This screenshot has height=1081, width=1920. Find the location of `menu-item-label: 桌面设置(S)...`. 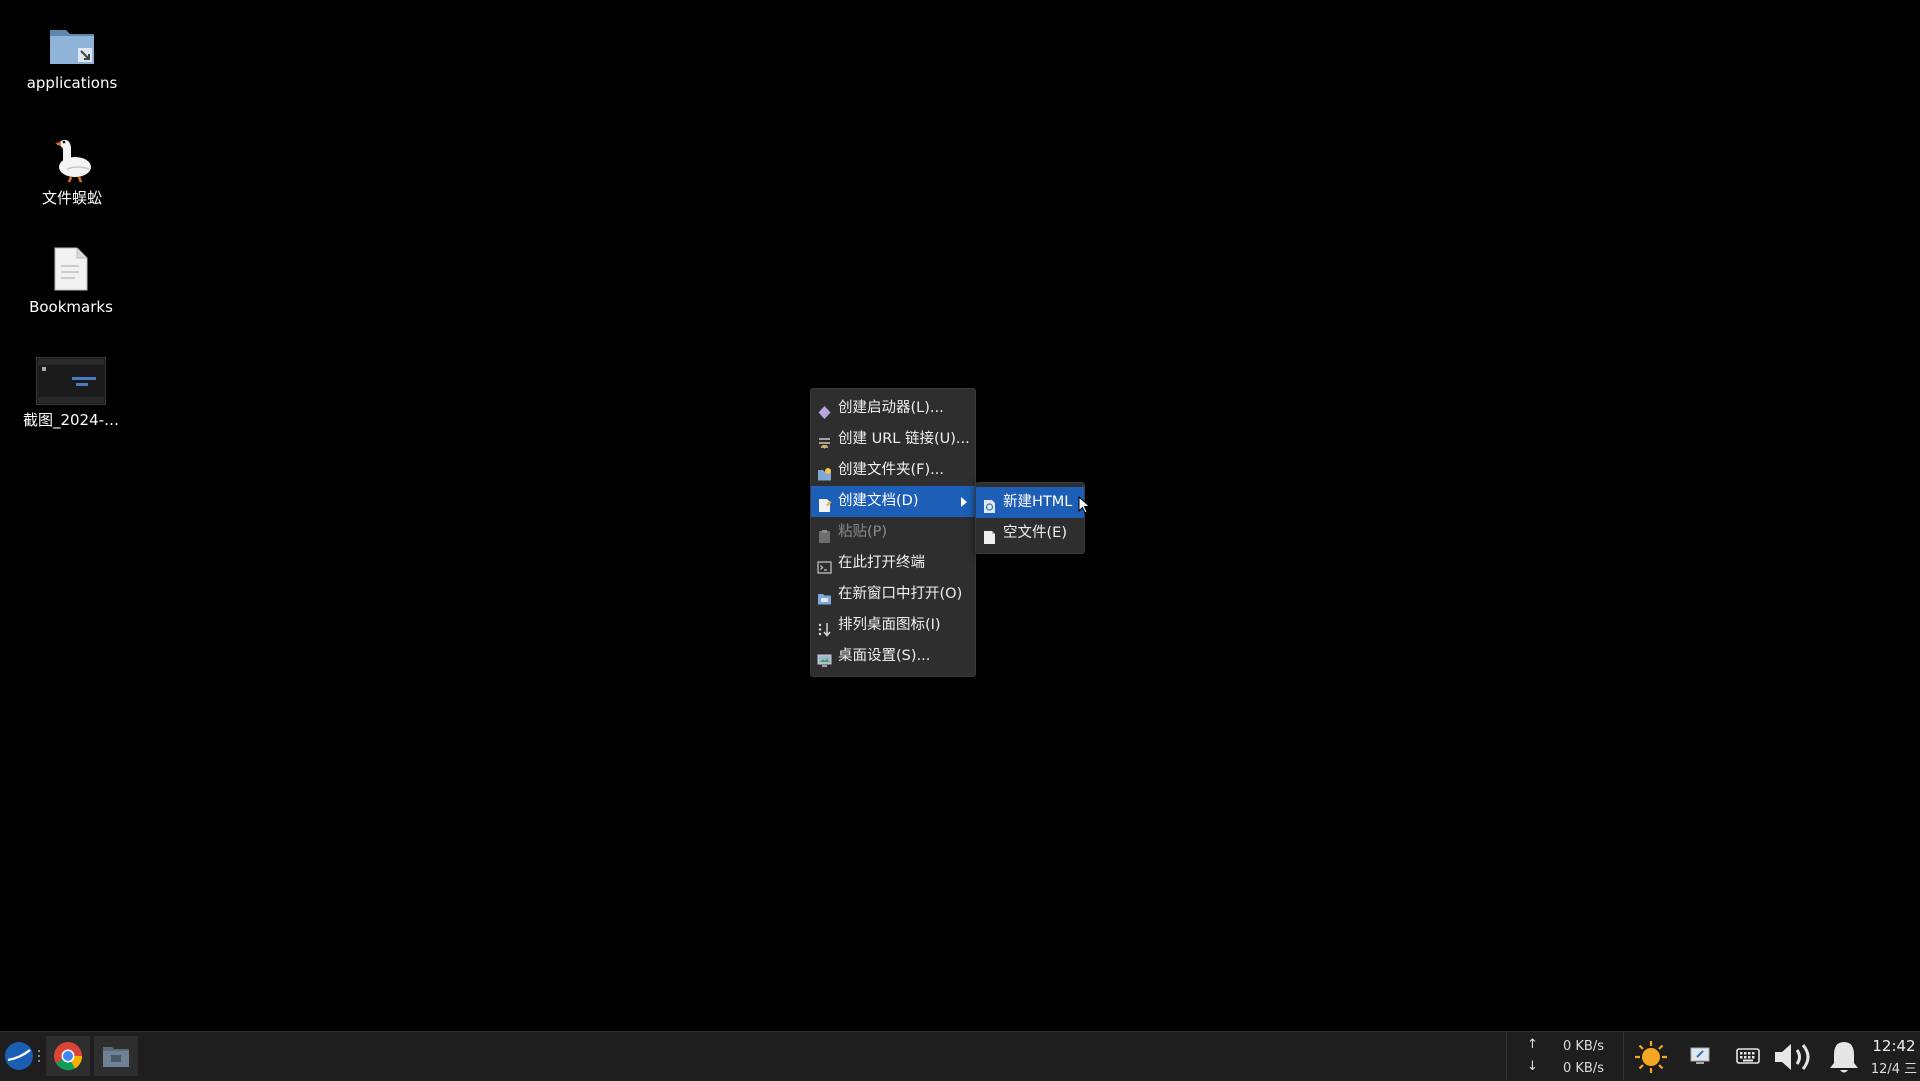

menu-item-label: 桌面设置(S)... is located at coordinates (884, 656).